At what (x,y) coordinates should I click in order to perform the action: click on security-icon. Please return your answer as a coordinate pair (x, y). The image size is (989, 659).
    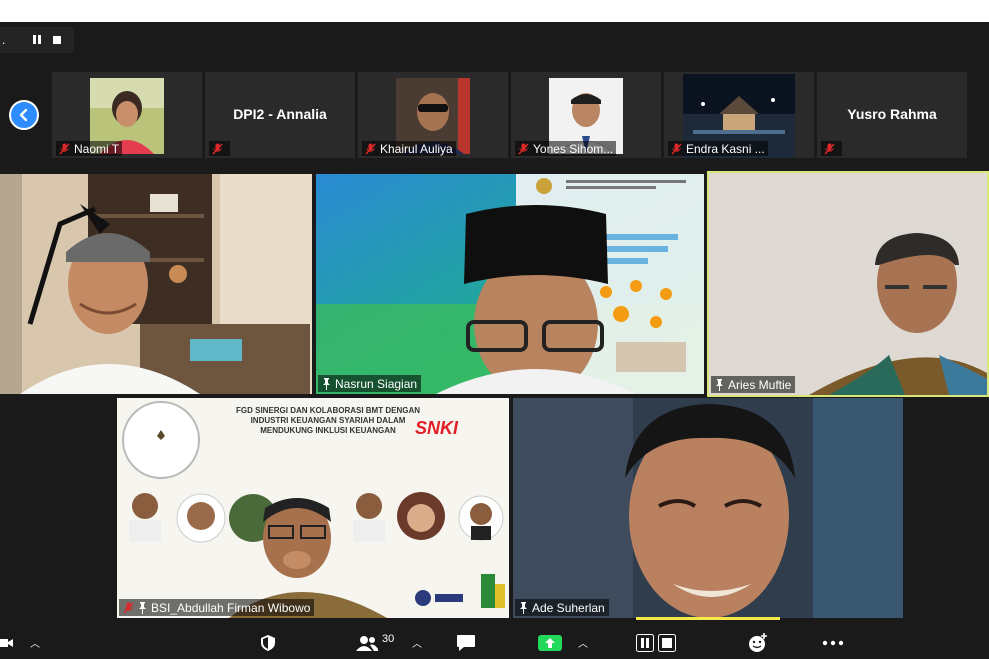
    Looking at the image, I should click on (268, 643).